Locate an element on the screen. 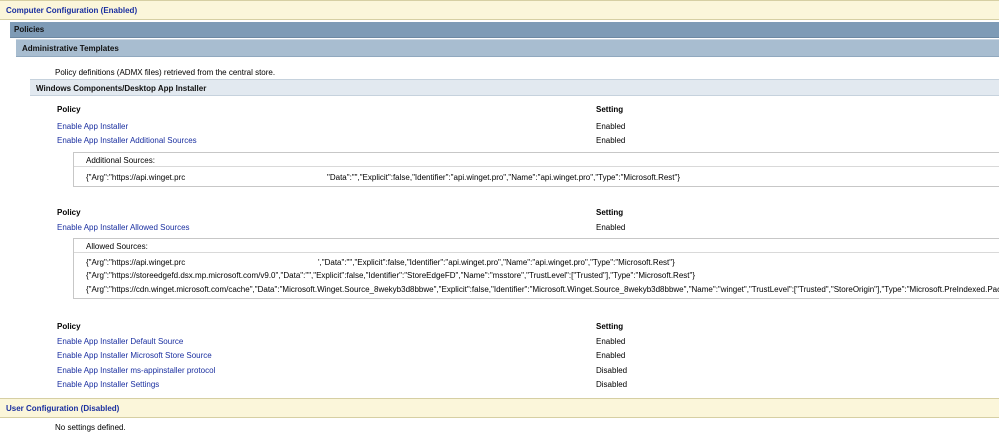 The width and height of the screenshot is (999, 442). user-configuration-header: User Configuration (Disabled) is located at coordinates (499, 408).